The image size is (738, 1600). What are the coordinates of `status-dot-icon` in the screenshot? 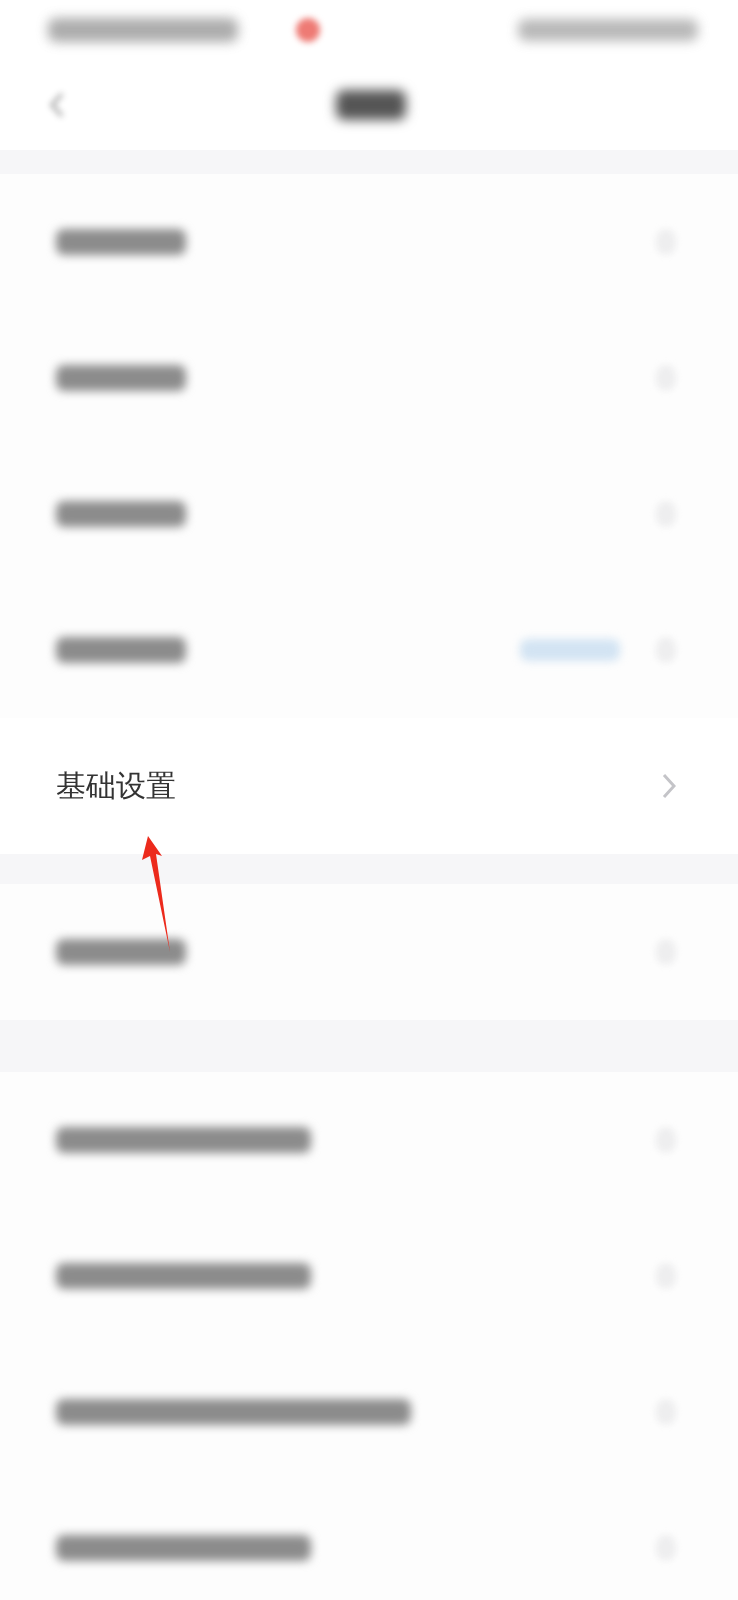 It's located at (308, 30).